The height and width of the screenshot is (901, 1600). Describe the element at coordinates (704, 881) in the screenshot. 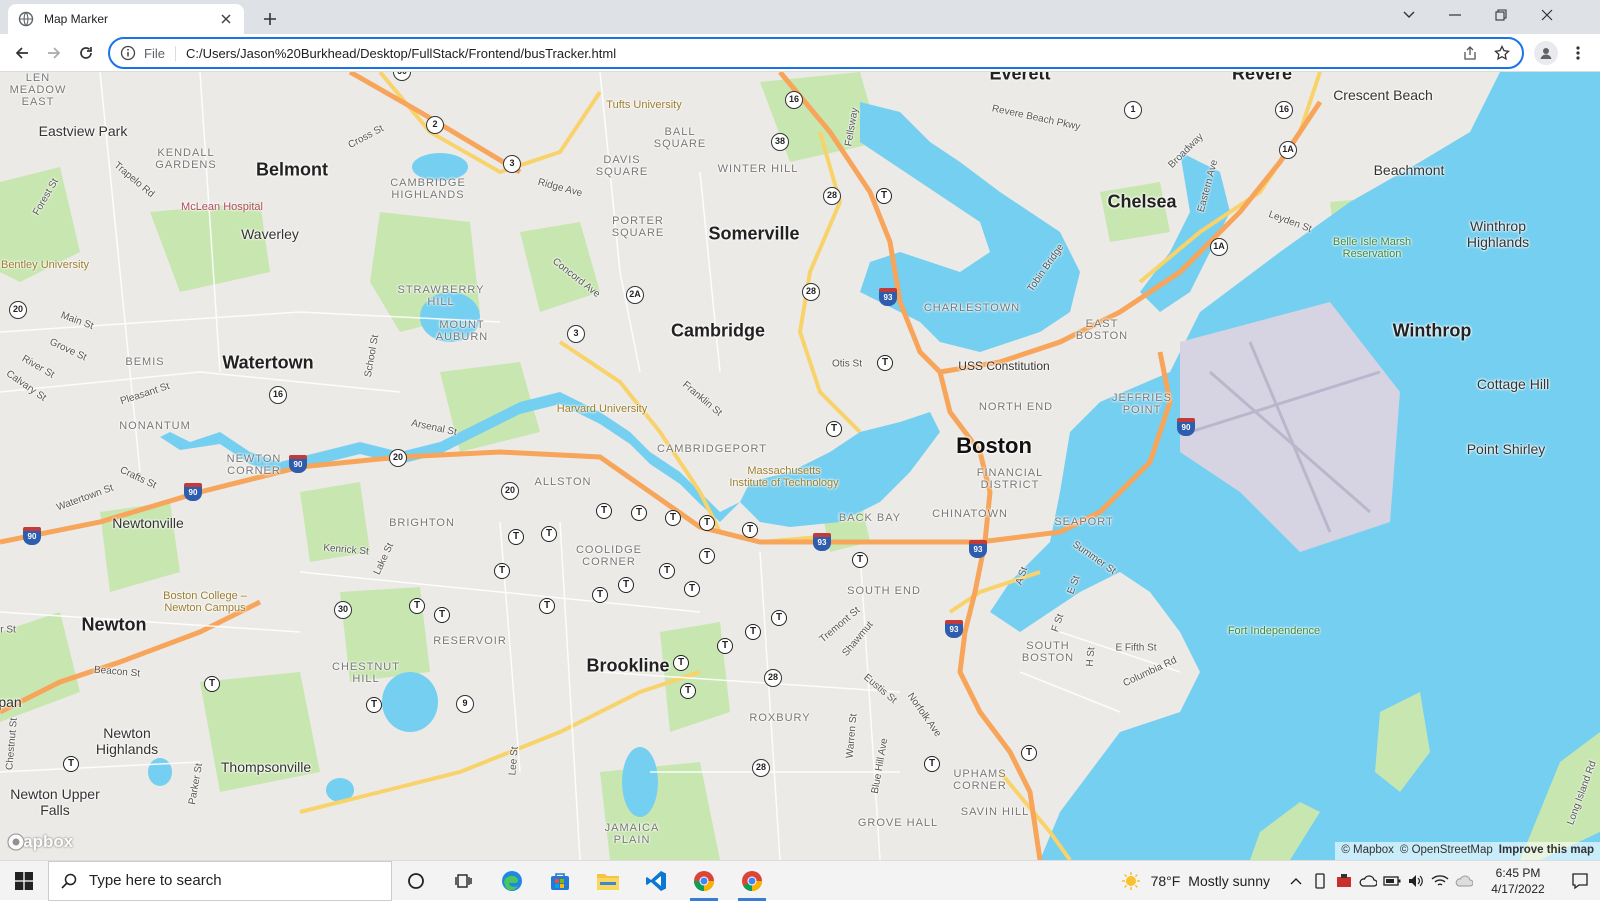

I see `chrome-icon` at that location.